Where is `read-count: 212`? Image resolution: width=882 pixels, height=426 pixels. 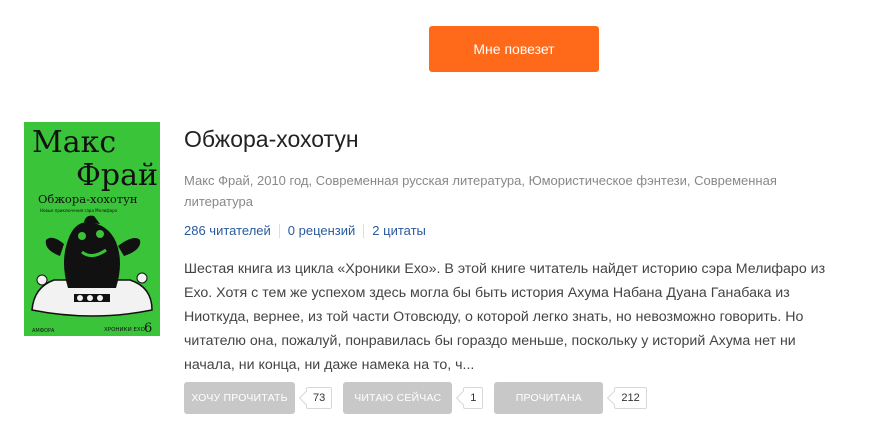 read-count: 212 is located at coordinates (630, 398).